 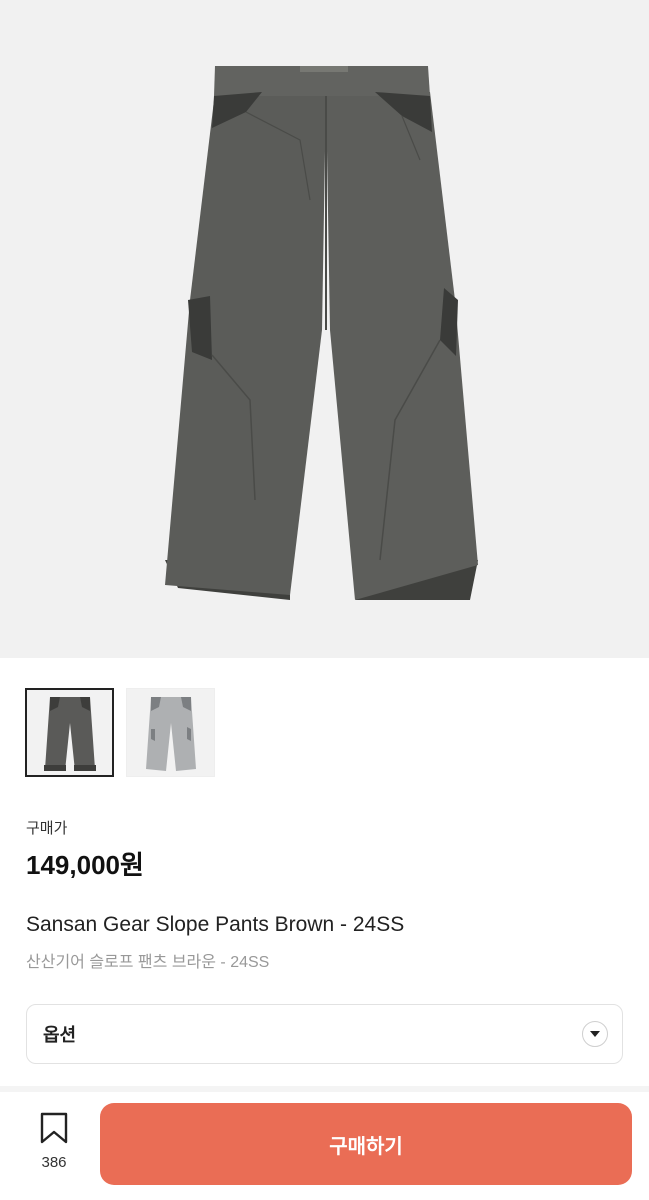 I want to click on product-title-en: Sansan Gear Slope Pants Brown - 24SS, so click(x=215, y=924).